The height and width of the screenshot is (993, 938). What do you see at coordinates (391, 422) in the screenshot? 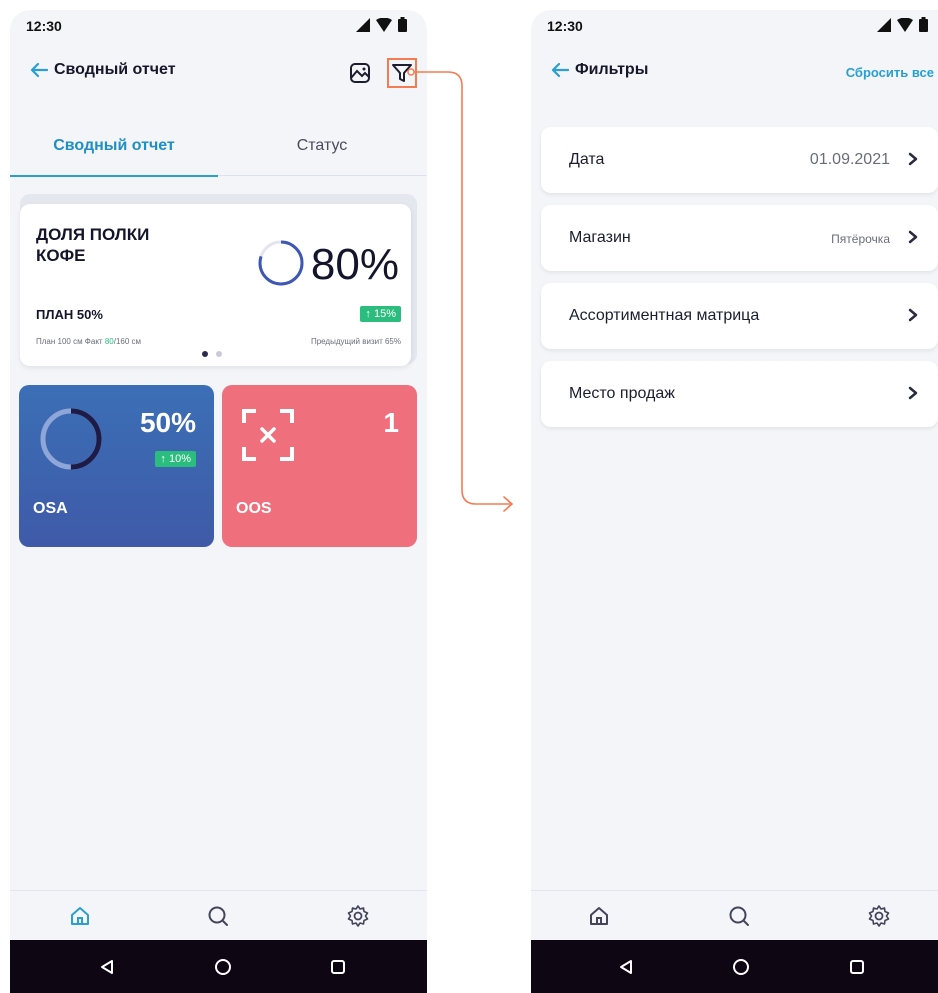
I see `oos-value: 1` at bounding box center [391, 422].